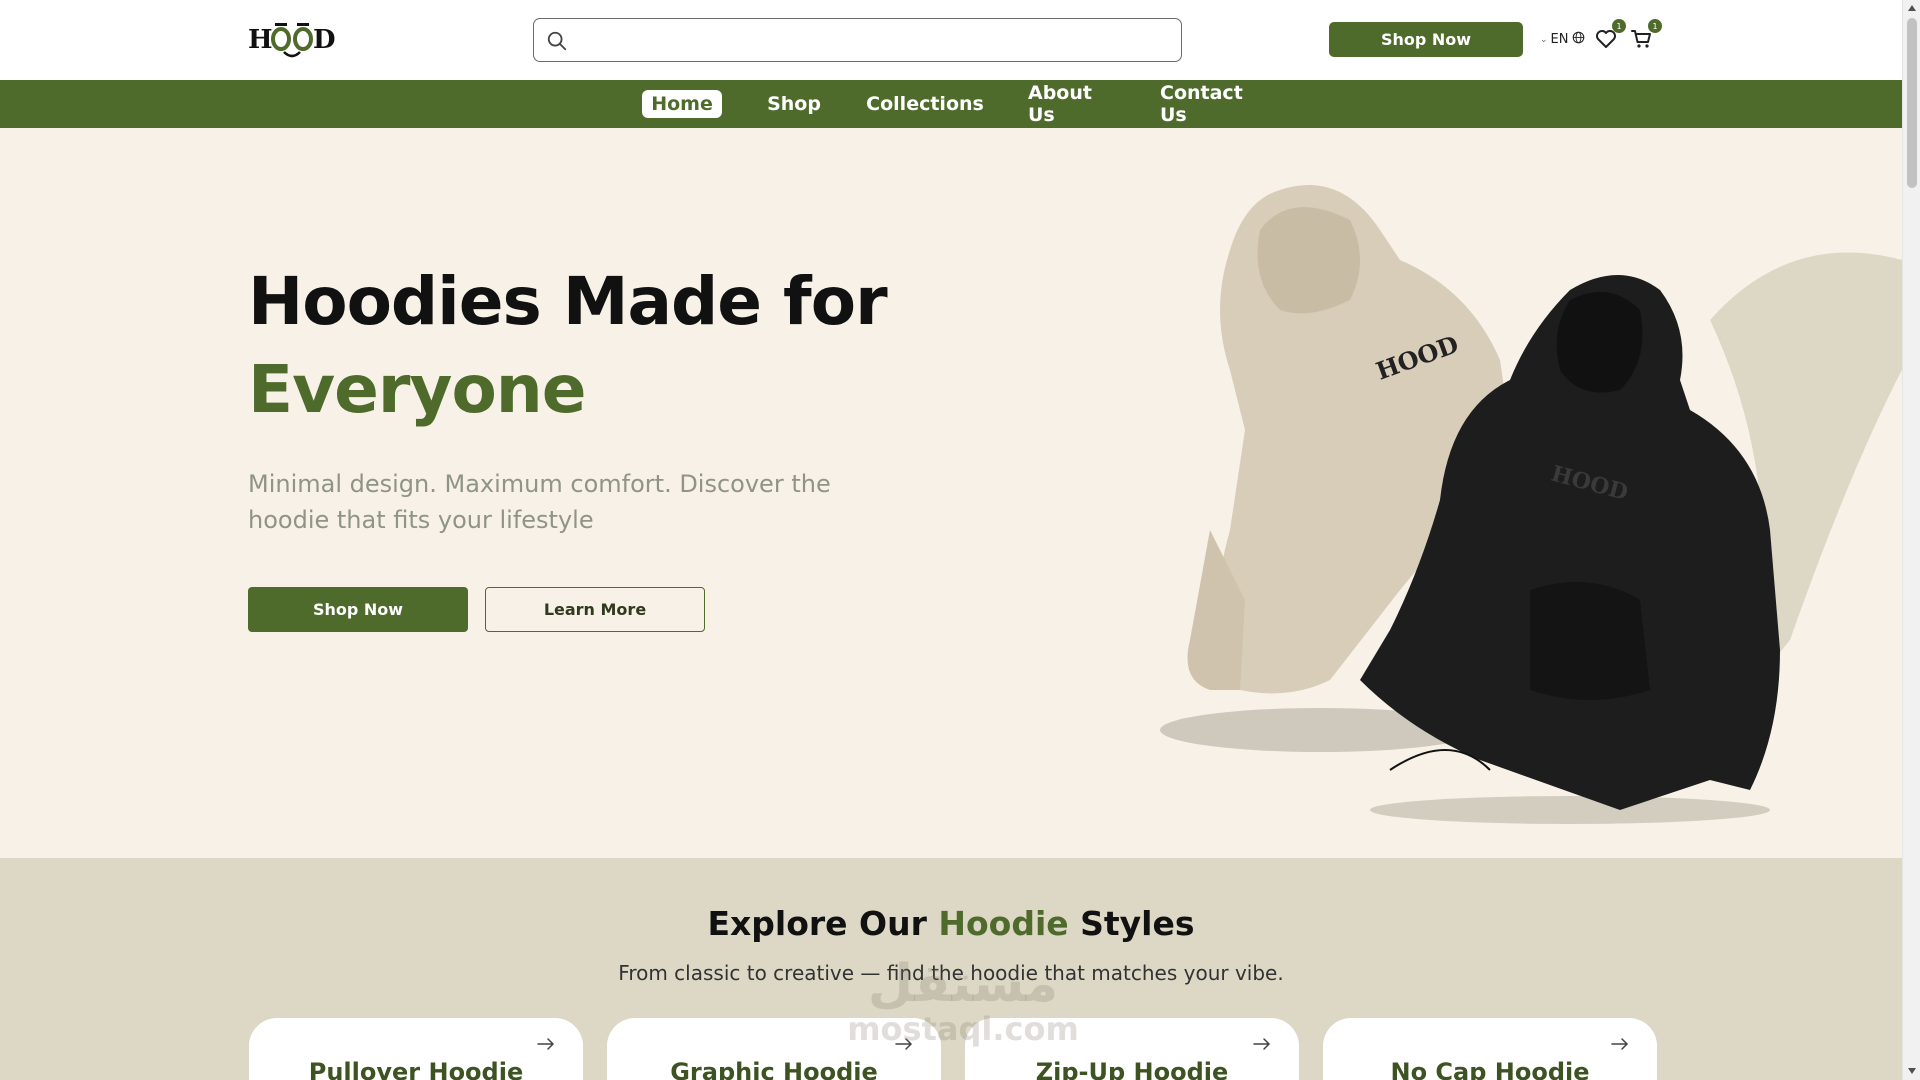 The height and width of the screenshot is (1080, 1920). What do you see at coordinates (1426, 39) in the screenshot?
I see `header-shop-now-button: Shop Now` at bounding box center [1426, 39].